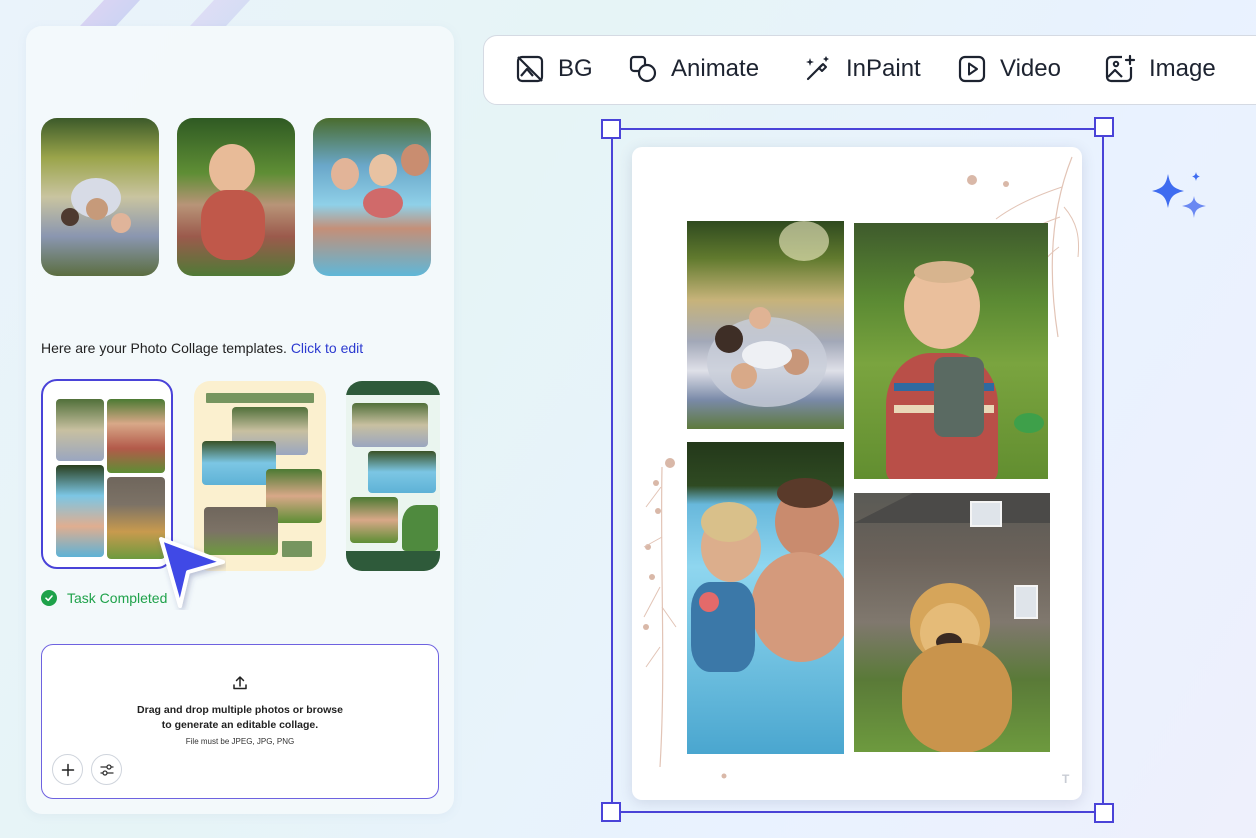 The width and height of the screenshot is (1256, 838). What do you see at coordinates (164, 348) in the screenshot?
I see `templates-message-text: Here are your Photo Collage templates.` at bounding box center [164, 348].